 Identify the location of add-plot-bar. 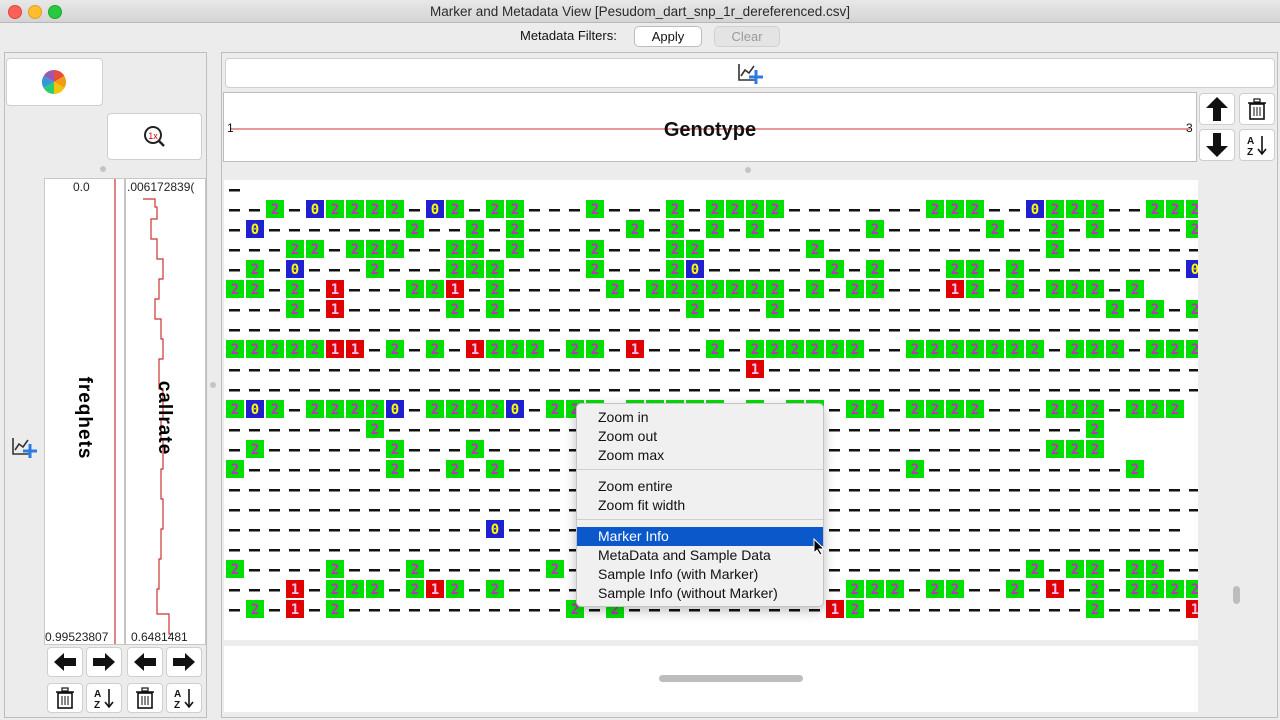
(750, 73).